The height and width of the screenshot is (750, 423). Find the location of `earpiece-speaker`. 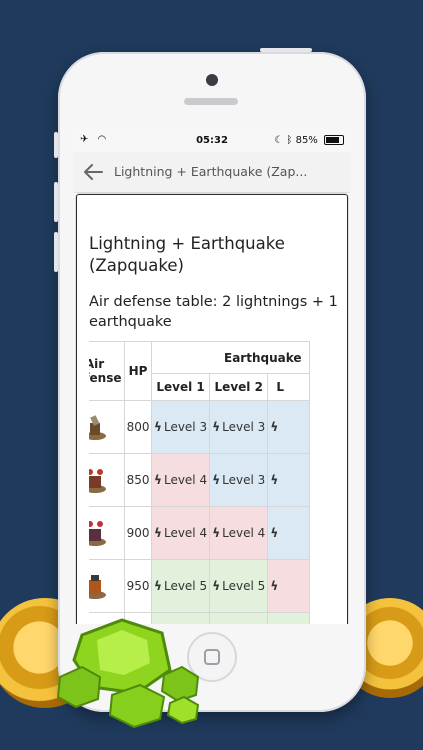

earpiece-speaker is located at coordinates (211, 101).